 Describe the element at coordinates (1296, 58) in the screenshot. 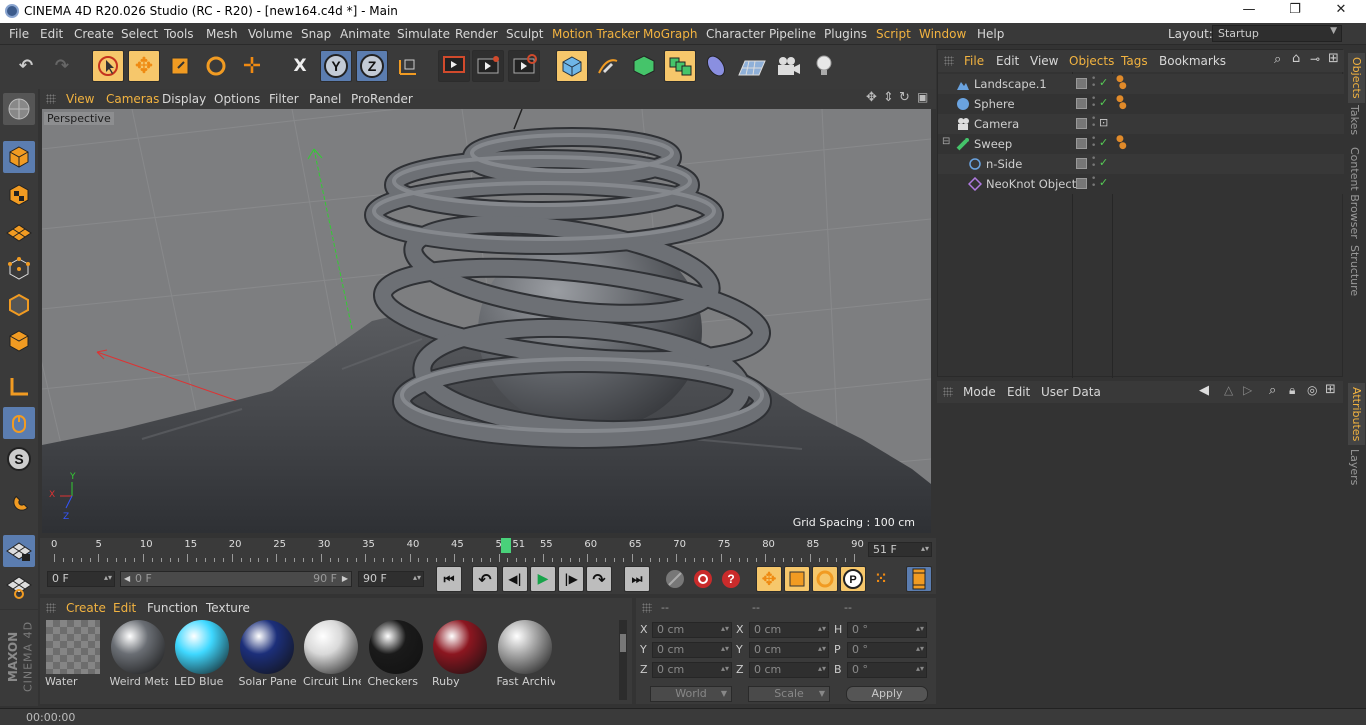

I see `home-icon: ⌂` at that location.